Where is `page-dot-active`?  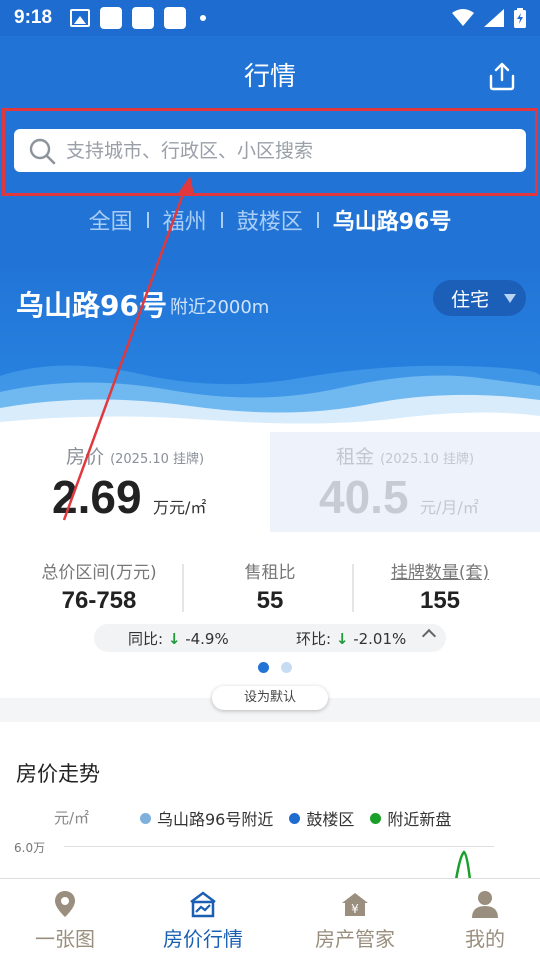
page-dot-active is located at coordinates (263, 667).